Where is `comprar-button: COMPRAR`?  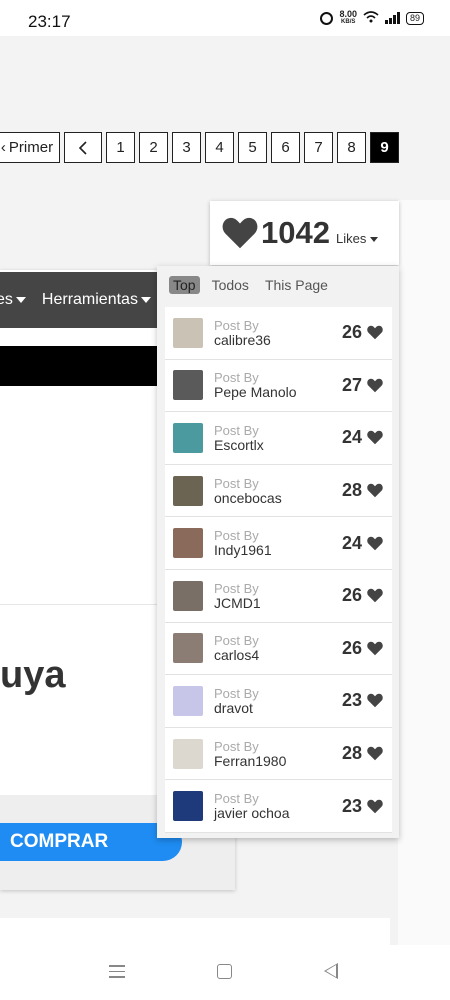
comprar-button: COMPRAR is located at coordinates (91, 842).